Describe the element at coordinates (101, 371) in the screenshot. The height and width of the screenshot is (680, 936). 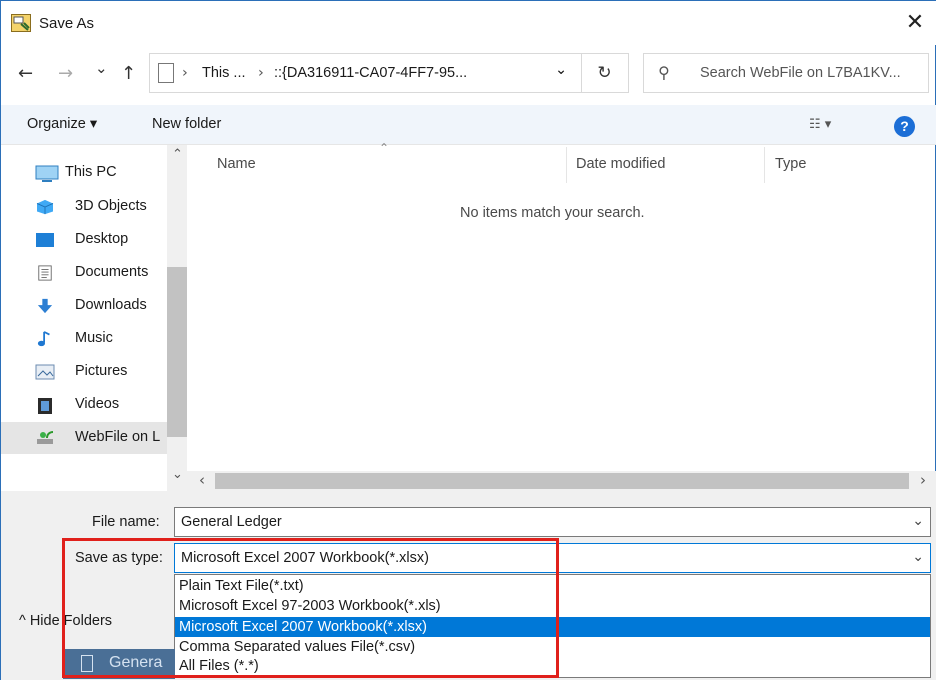
I see `sidebar-item-label: Pictures` at that location.